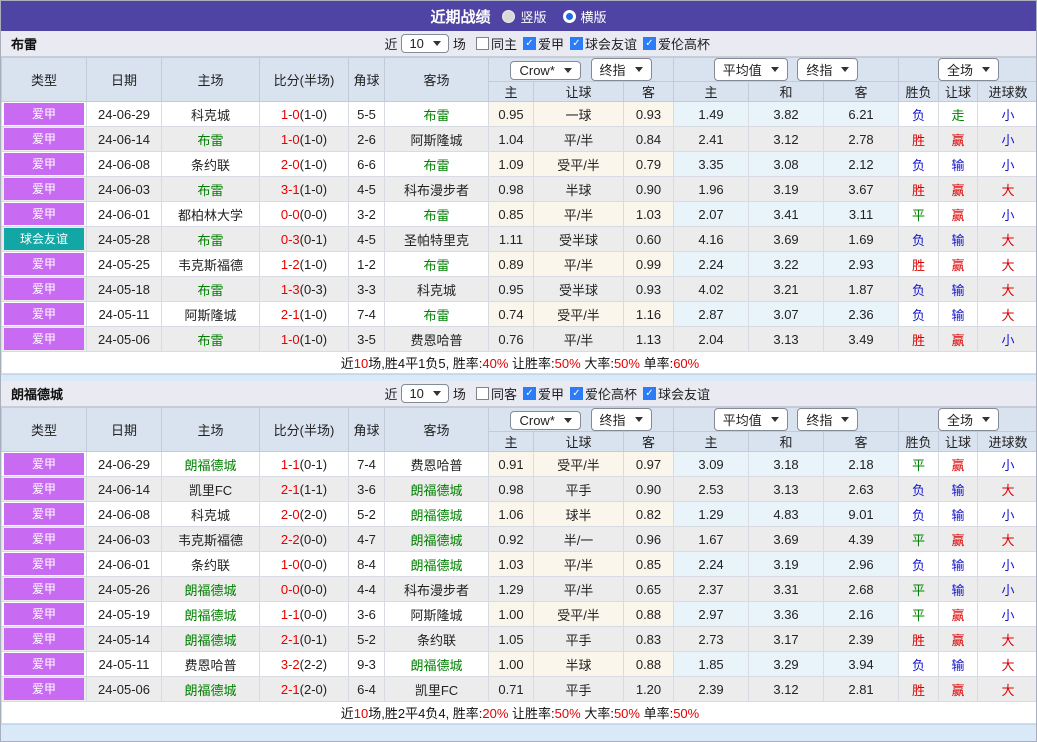 Image resolution: width=1037 pixels, height=742 pixels. What do you see at coordinates (436, 264) in the screenshot?
I see `cell-away-team: 布雷` at bounding box center [436, 264].